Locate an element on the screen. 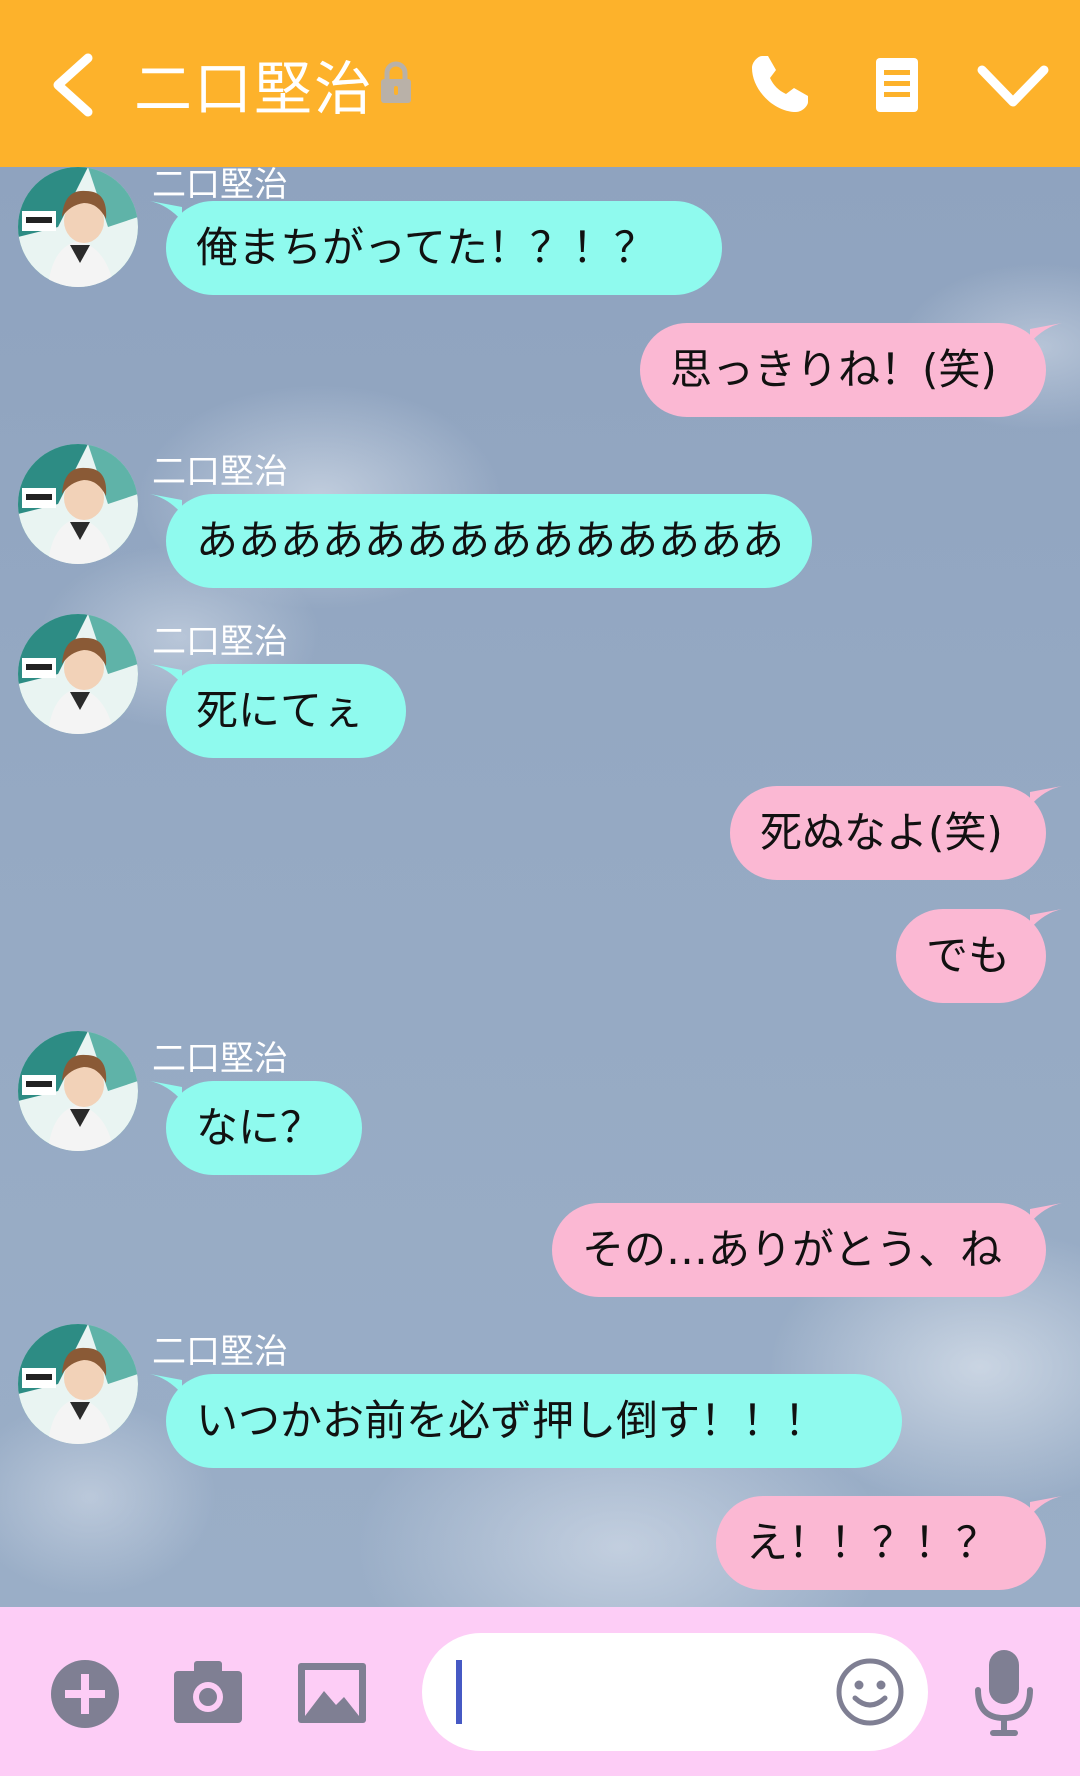  outgoing-message-bubble: その…ありがとう、ね is located at coordinates (799, 1250).